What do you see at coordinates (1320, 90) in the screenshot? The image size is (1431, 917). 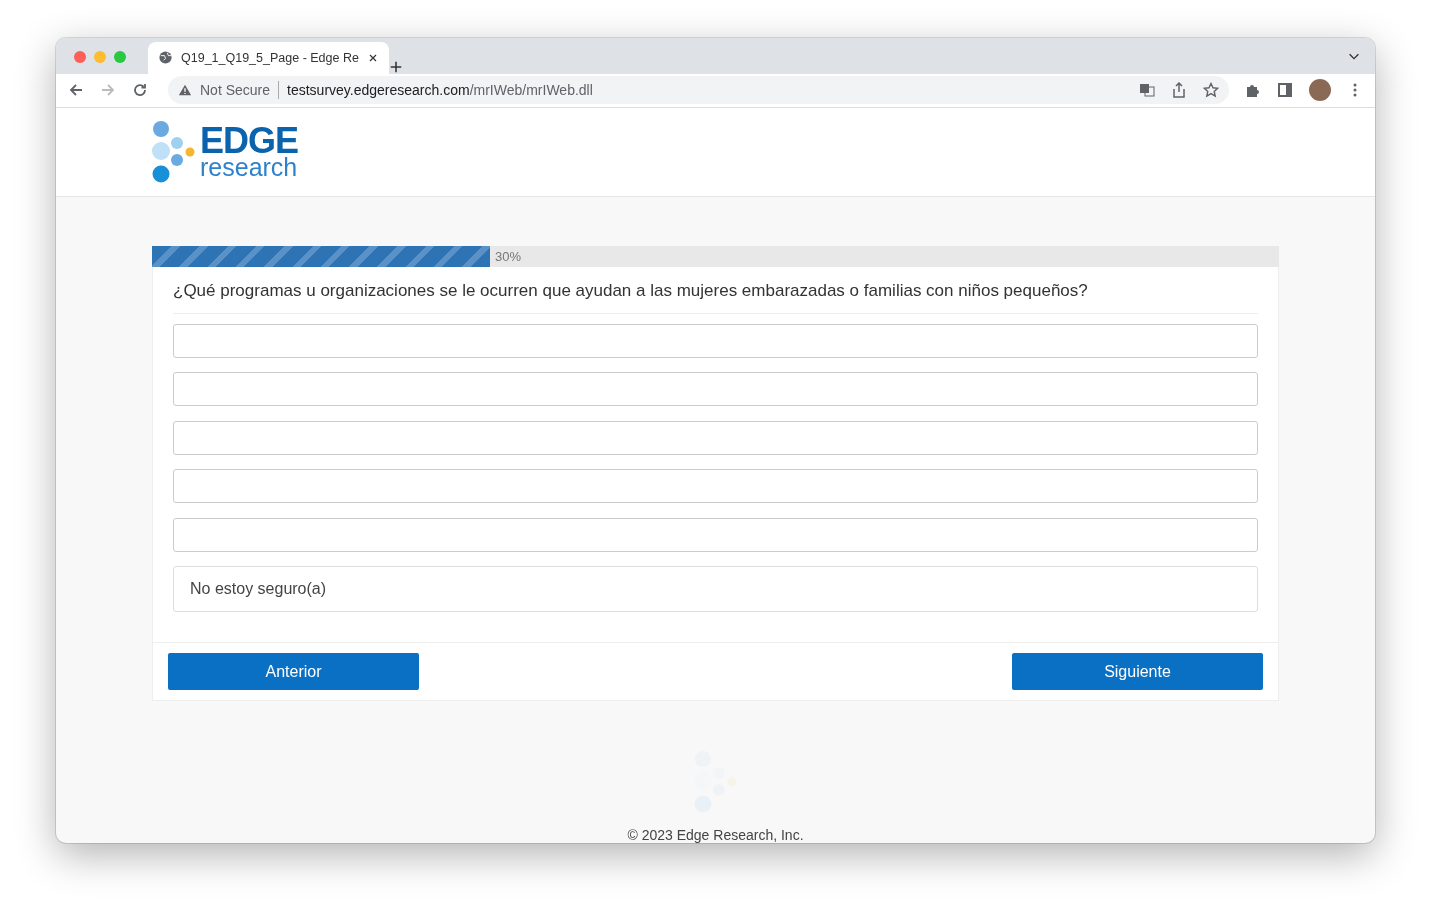 I see `profile-avatar` at bounding box center [1320, 90].